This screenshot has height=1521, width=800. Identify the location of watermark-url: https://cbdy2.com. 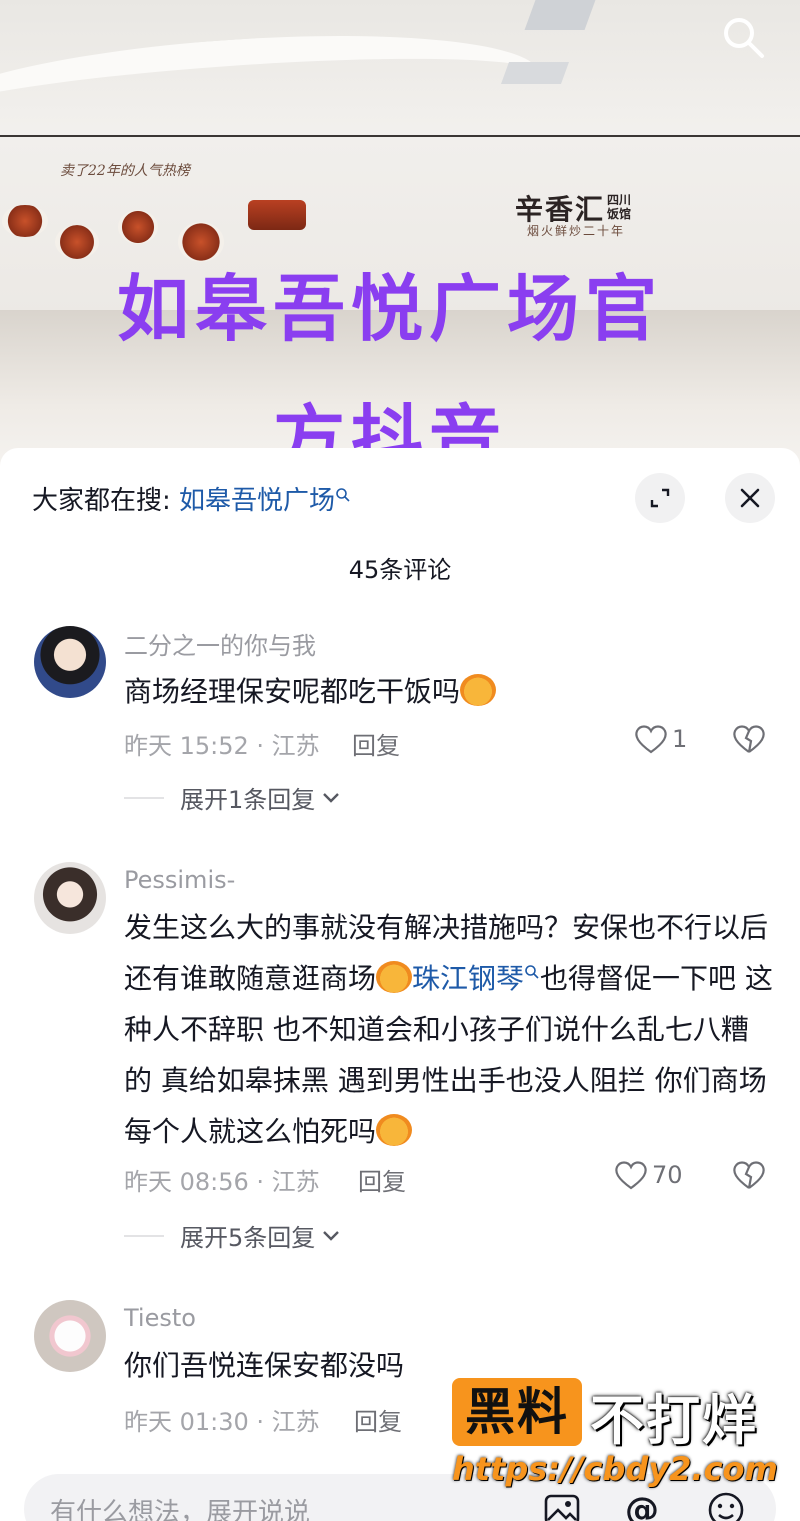
(615, 1469).